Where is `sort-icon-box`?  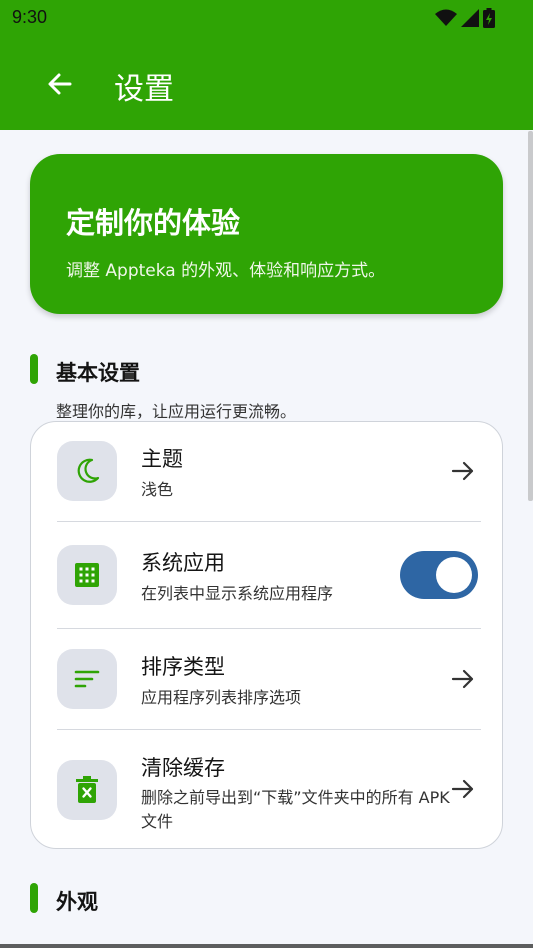
sort-icon-box is located at coordinates (87, 679).